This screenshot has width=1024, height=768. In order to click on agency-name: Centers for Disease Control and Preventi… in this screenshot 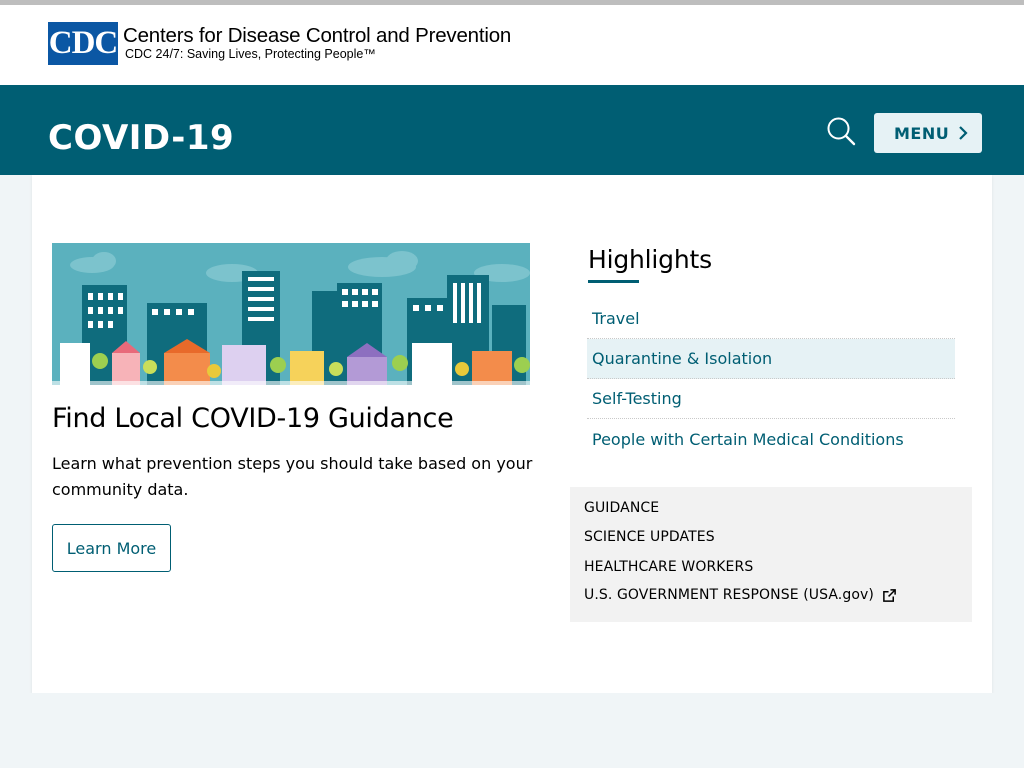, I will do `click(317, 35)`.